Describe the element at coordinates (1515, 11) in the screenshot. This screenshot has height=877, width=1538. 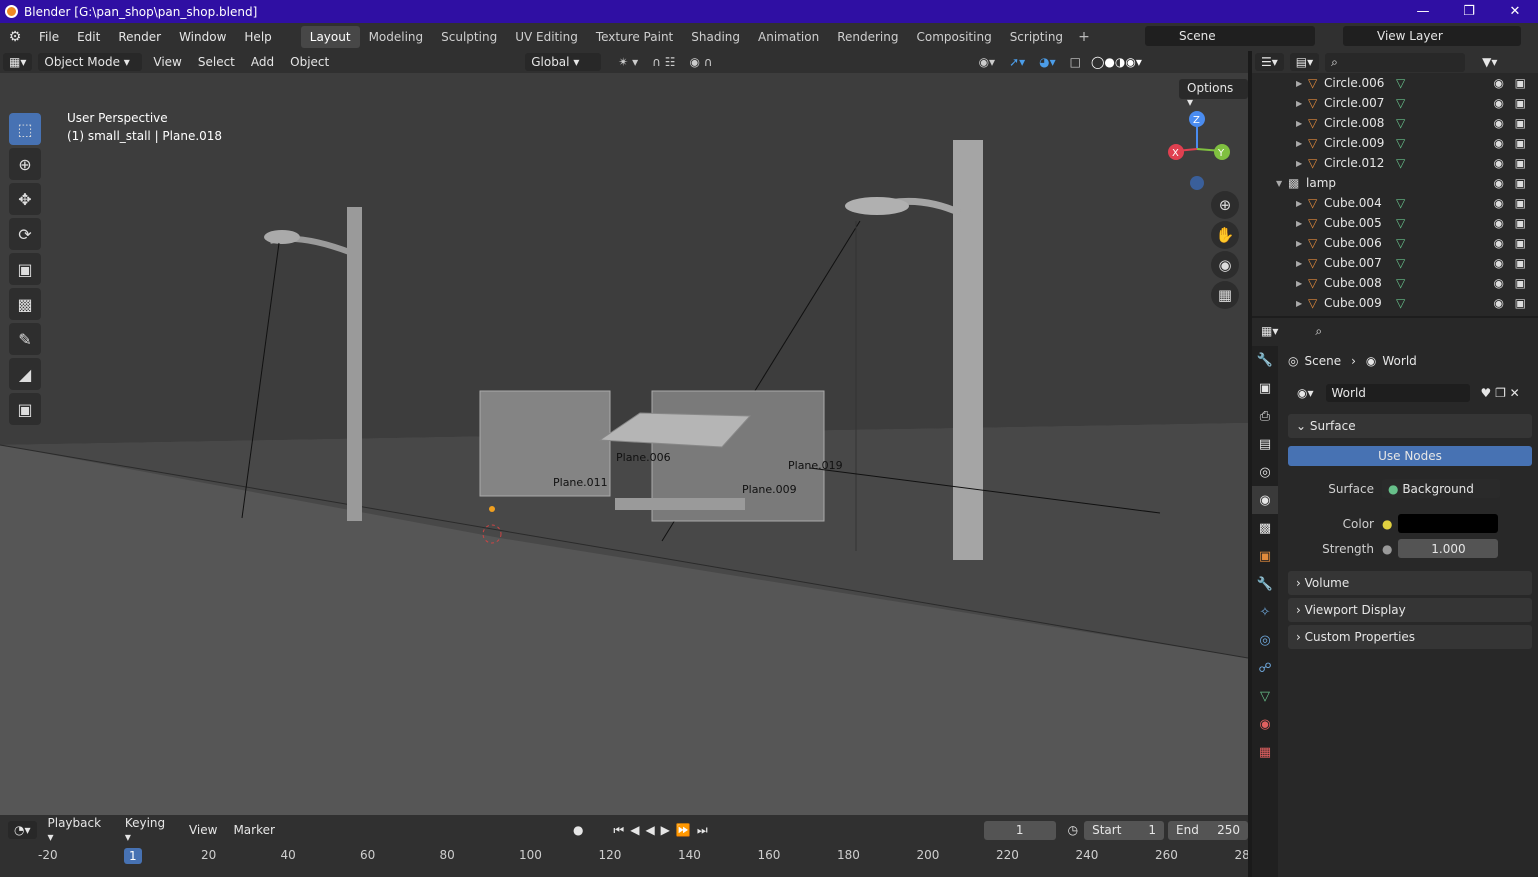
I see `close-button: ✕` at that location.